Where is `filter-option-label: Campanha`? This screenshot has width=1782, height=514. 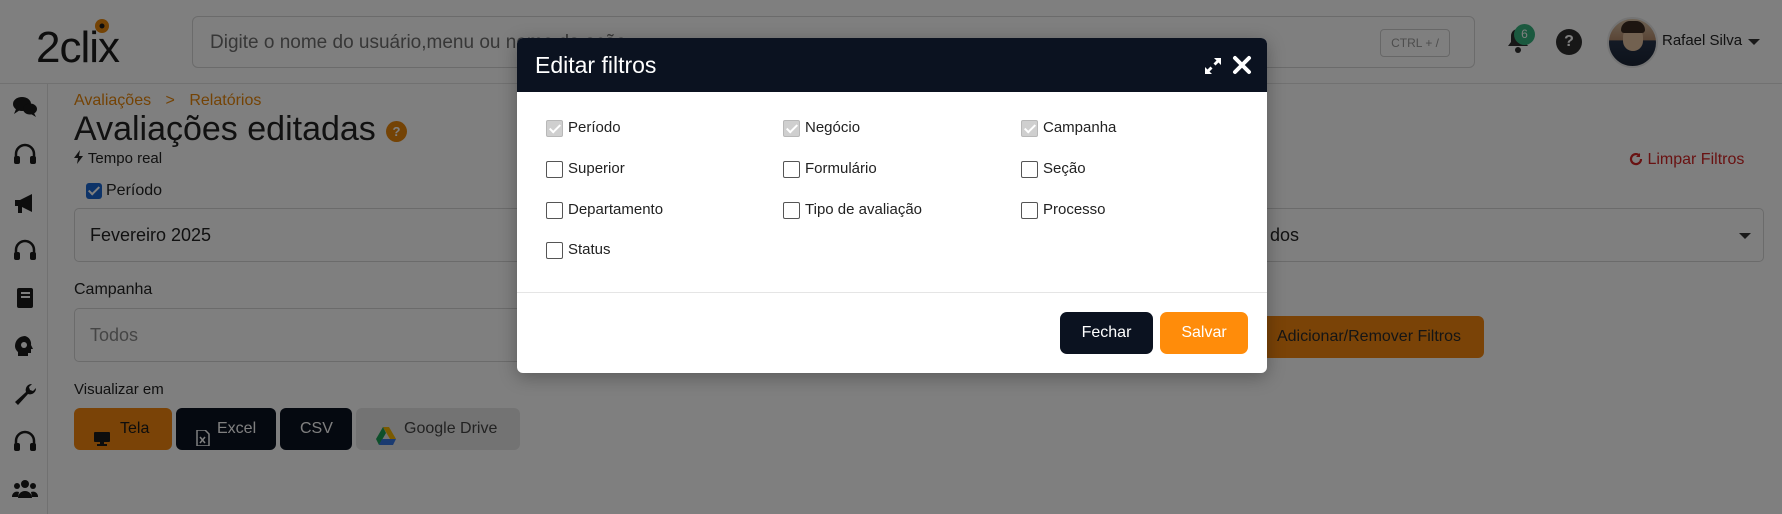
filter-option-label: Campanha is located at coordinates (1080, 127).